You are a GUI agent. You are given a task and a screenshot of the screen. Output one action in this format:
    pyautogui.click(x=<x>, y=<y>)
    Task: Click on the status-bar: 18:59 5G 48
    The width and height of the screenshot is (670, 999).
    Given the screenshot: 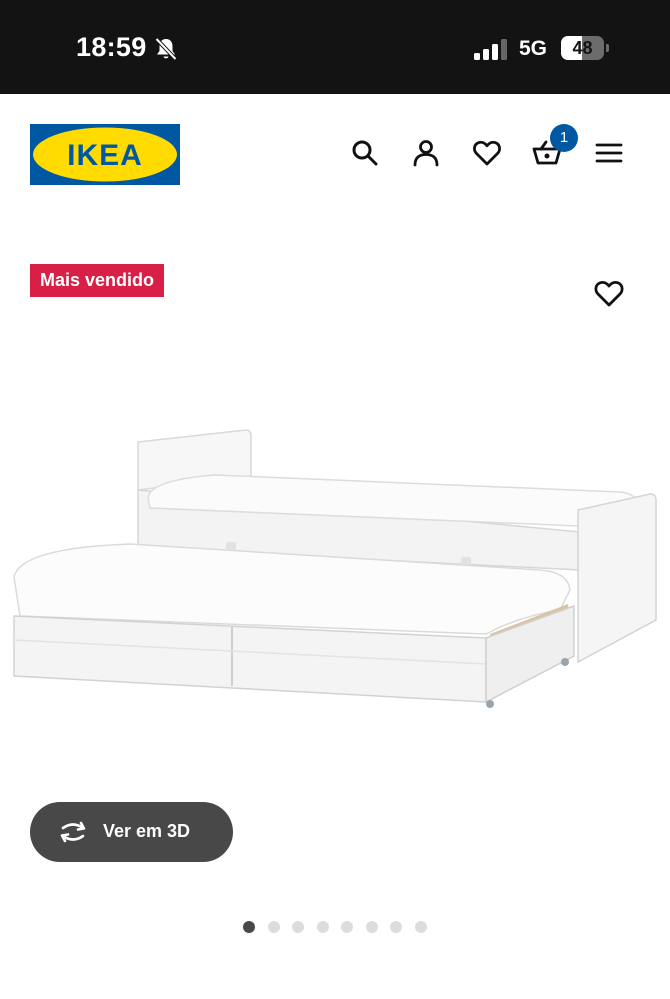 What is the action you would take?
    pyautogui.click(x=335, y=47)
    